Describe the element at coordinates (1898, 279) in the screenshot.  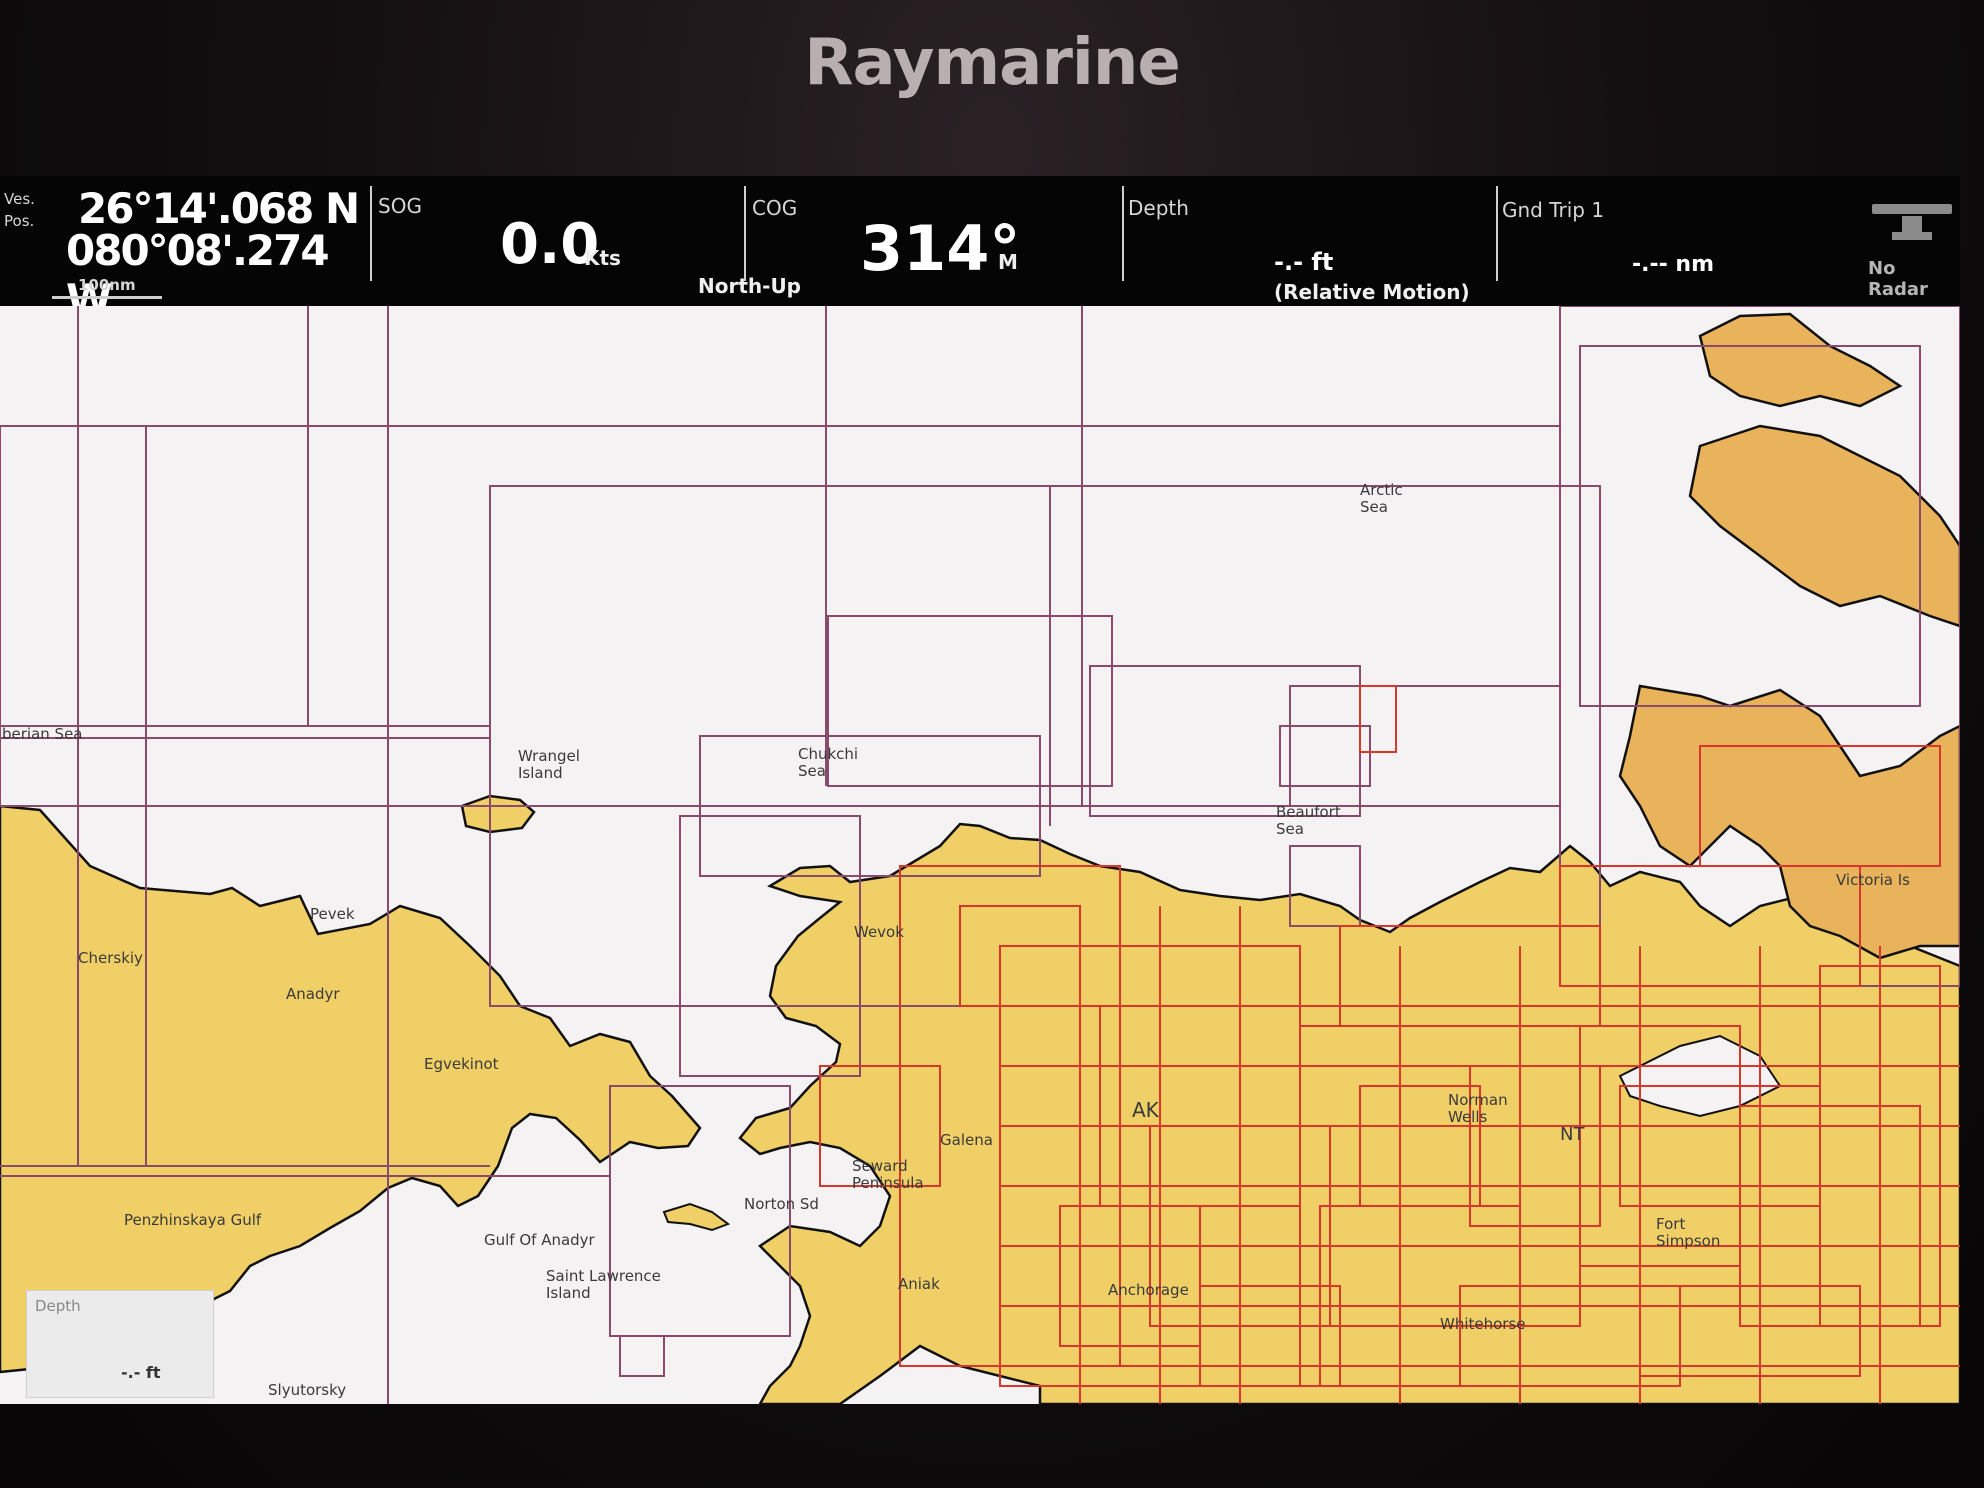
I see `radar-status: No Radar` at that location.